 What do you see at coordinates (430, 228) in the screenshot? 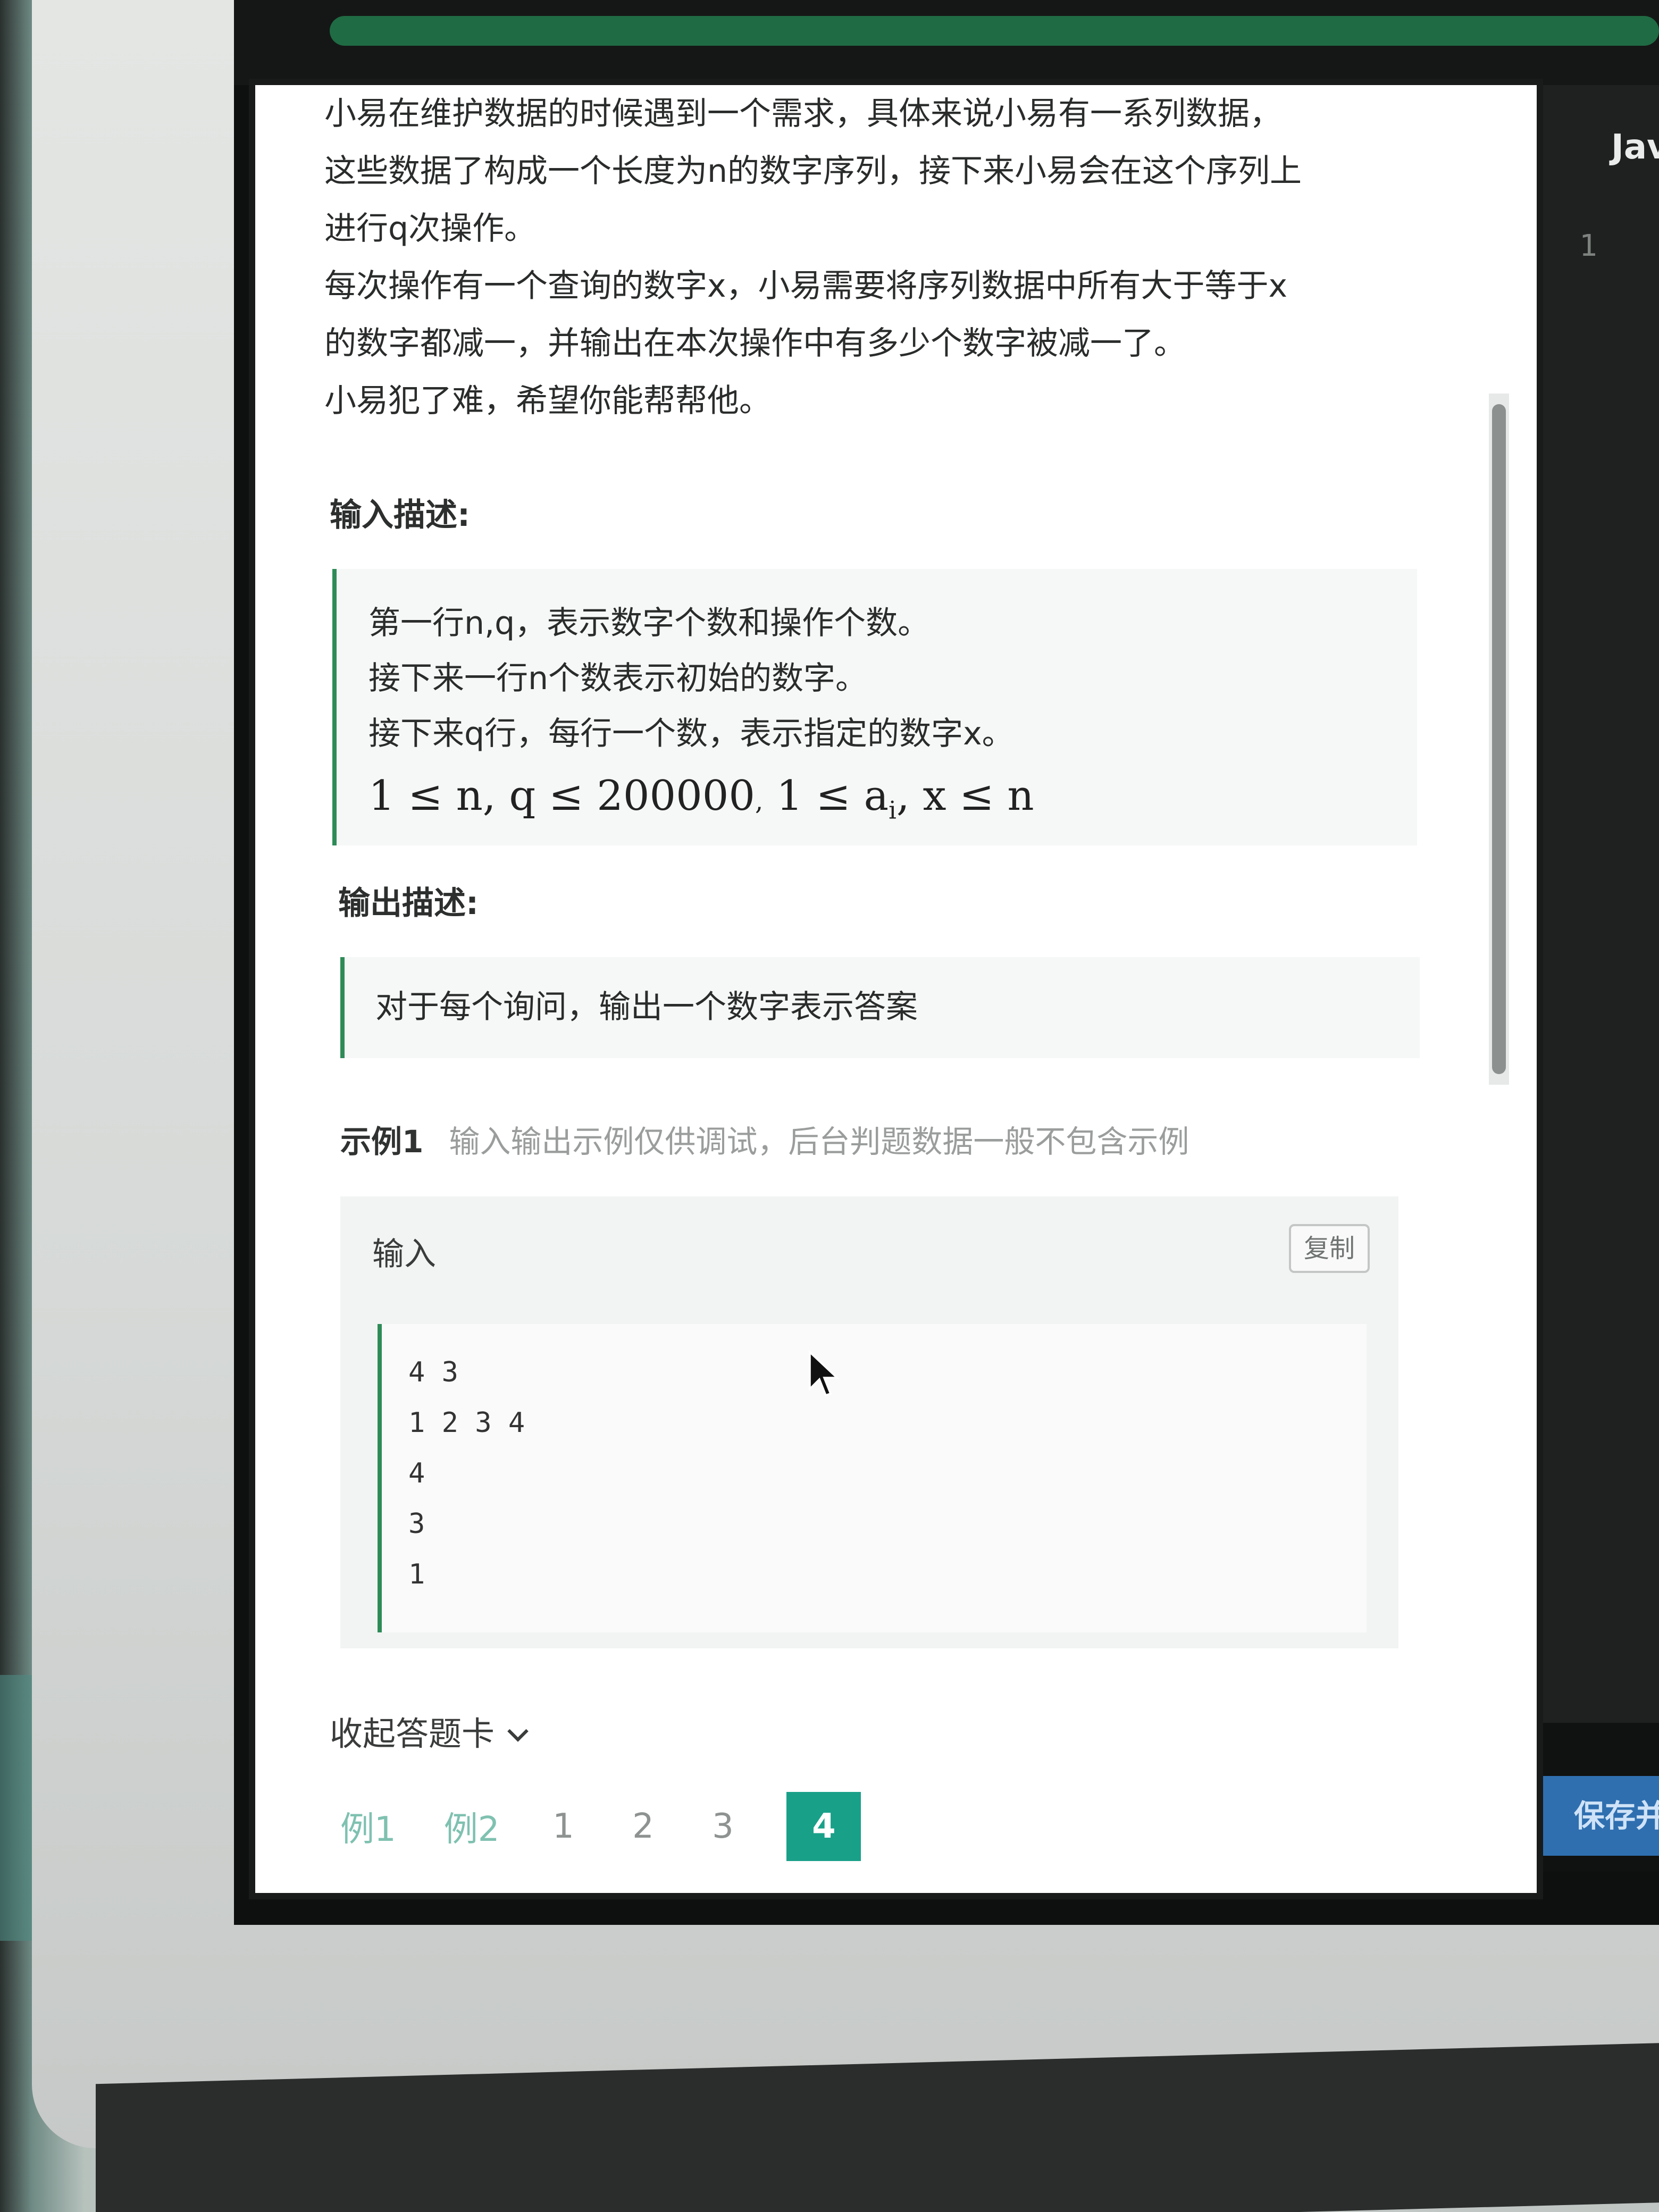
I see `description-line: 进行q次操作。` at bounding box center [430, 228].